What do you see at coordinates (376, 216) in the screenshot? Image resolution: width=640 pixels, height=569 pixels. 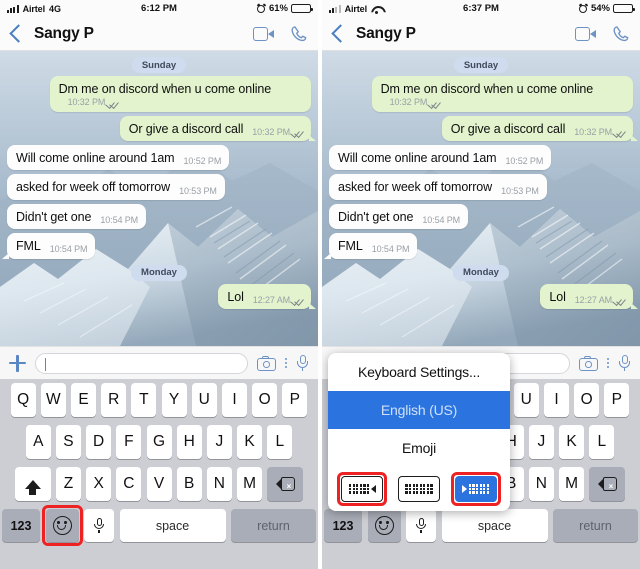 I see `message-text: Didn't get one` at bounding box center [376, 216].